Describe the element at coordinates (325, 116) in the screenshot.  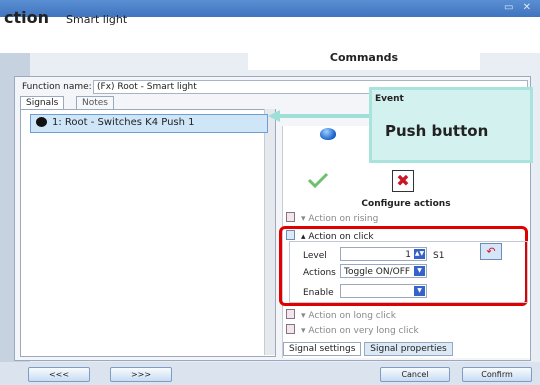
I see `callout-connector` at that location.